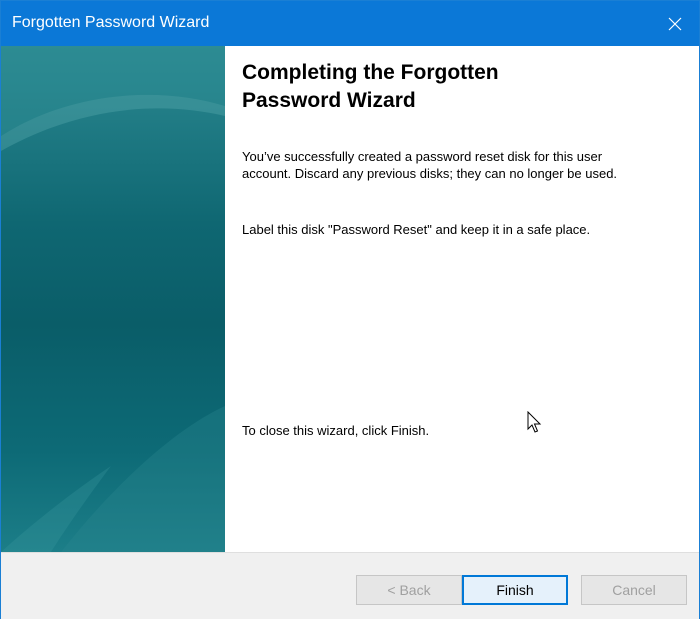 The height and width of the screenshot is (619, 700). Describe the element at coordinates (350, 585) in the screenshot. I see `button-bar: < Back Finish Cancel` at that location.